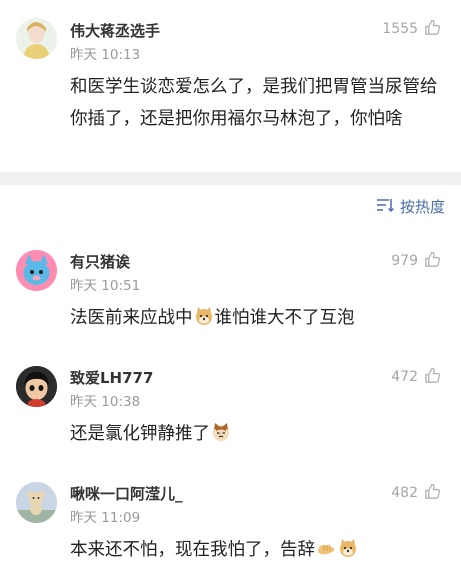 This screenshot has width=461, height=572. I want to click on section-divider, so click(230, 178).